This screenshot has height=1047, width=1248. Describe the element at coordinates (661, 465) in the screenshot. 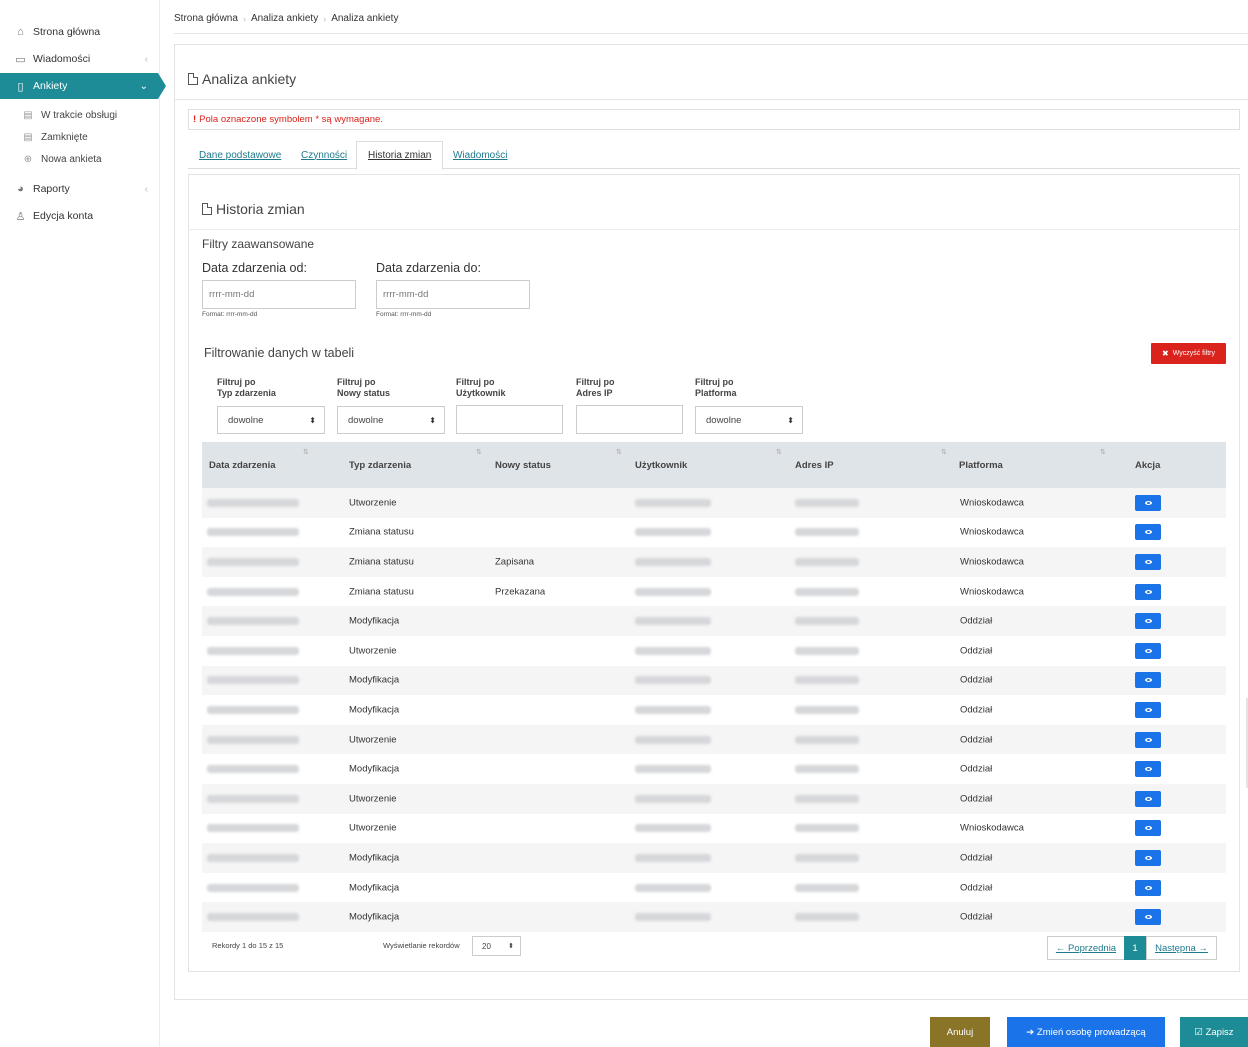

I see `column-header-user: Użytkownik` at that location.